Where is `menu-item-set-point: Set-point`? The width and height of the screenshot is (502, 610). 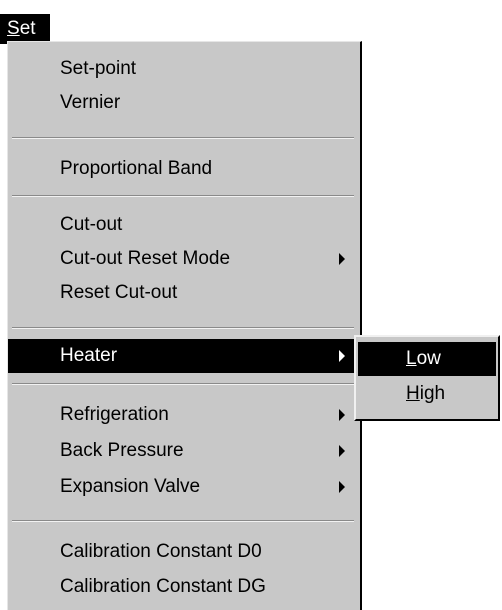 menu-item-set-point: Set-point is located at coordinates (183, 69).